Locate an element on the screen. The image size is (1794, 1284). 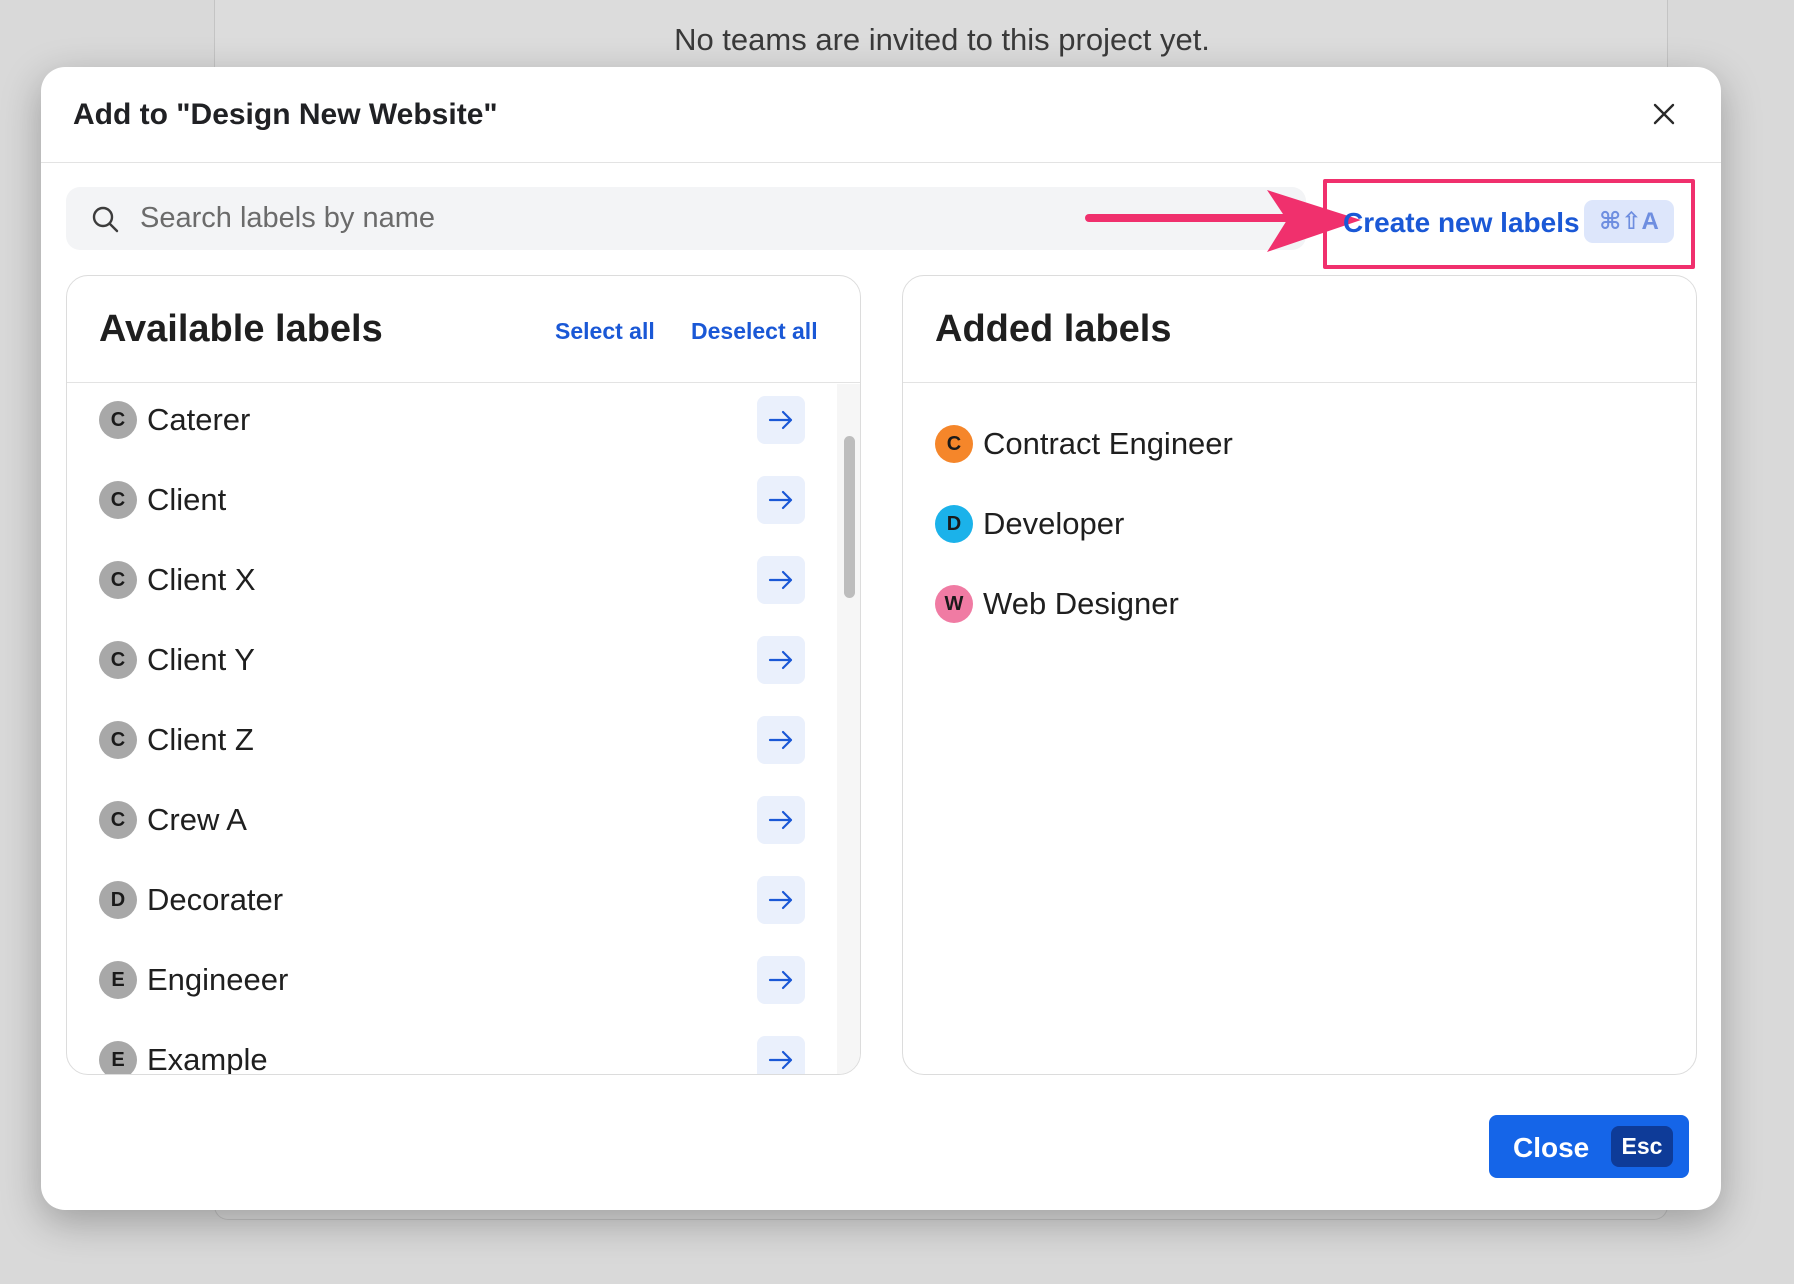
label-name: Developer is located at coordinates (1054, 523).